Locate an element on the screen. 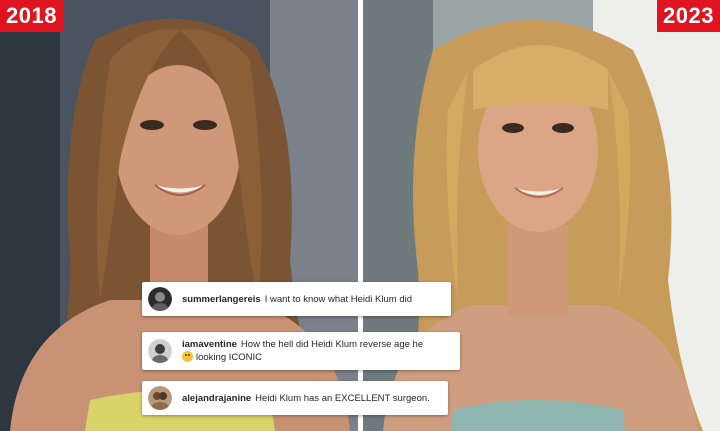  comment-username: iamaventine is located at coordinates (209, 344).